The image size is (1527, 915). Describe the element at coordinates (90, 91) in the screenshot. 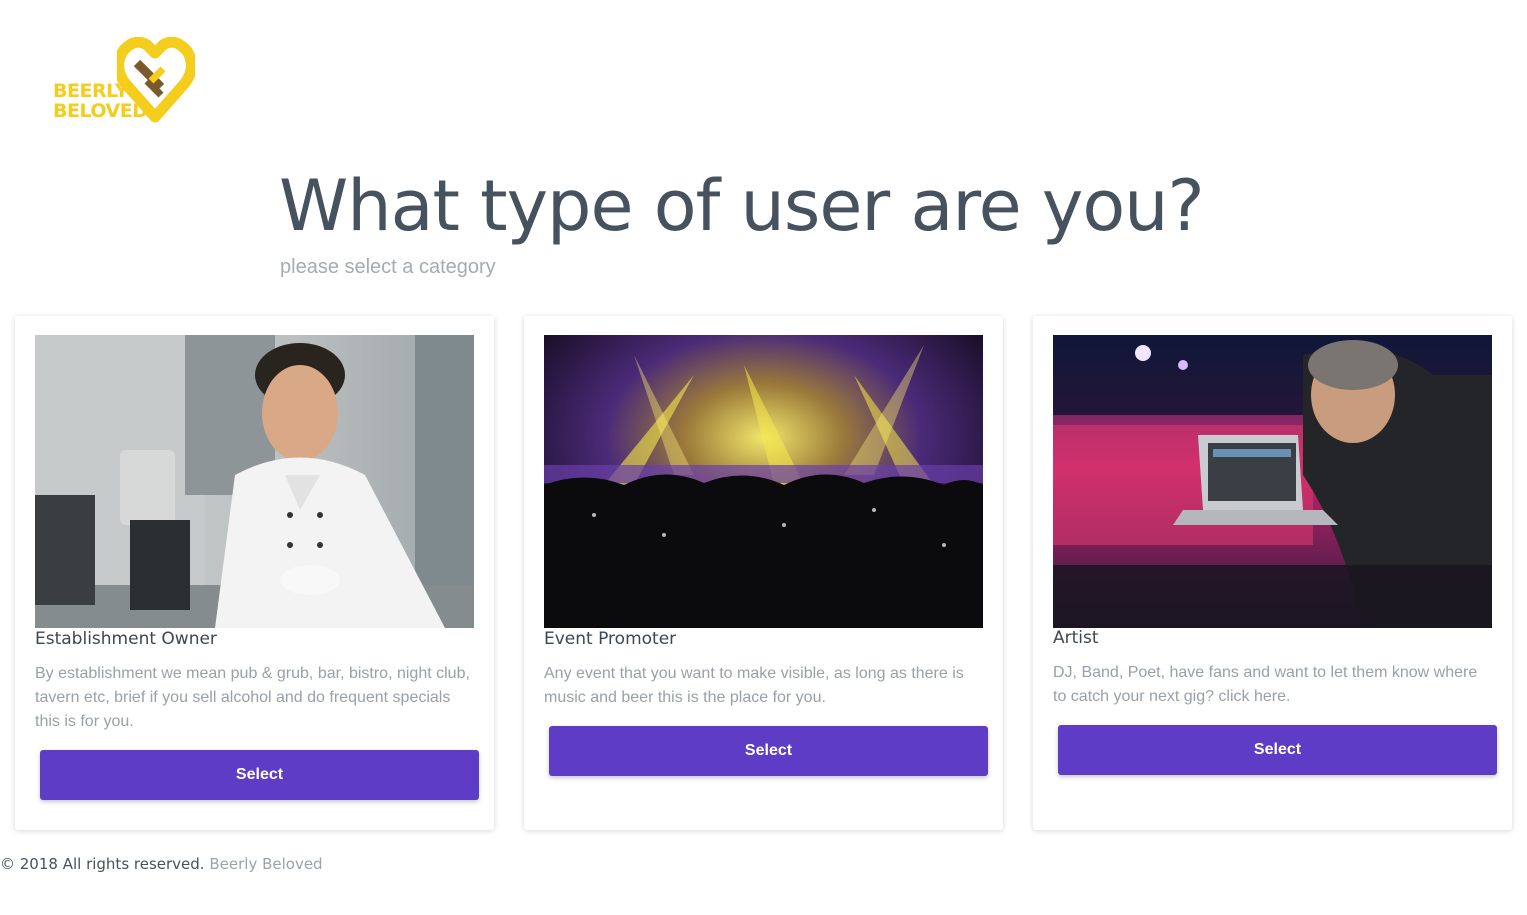

I see `brand-line-1: BEERLY` at that location.